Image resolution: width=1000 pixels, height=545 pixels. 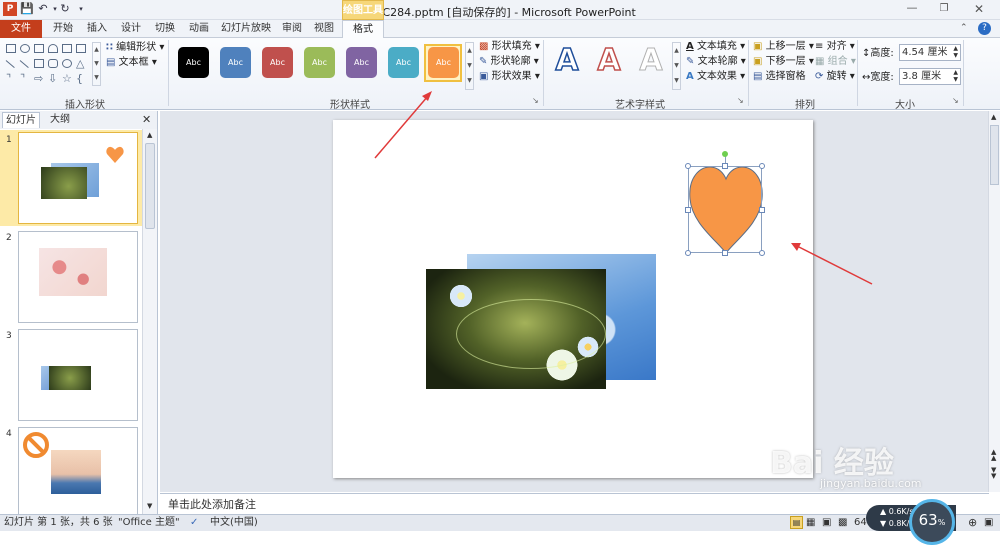 I want to click on zoom-level: 64, so click(x=860, y=523).